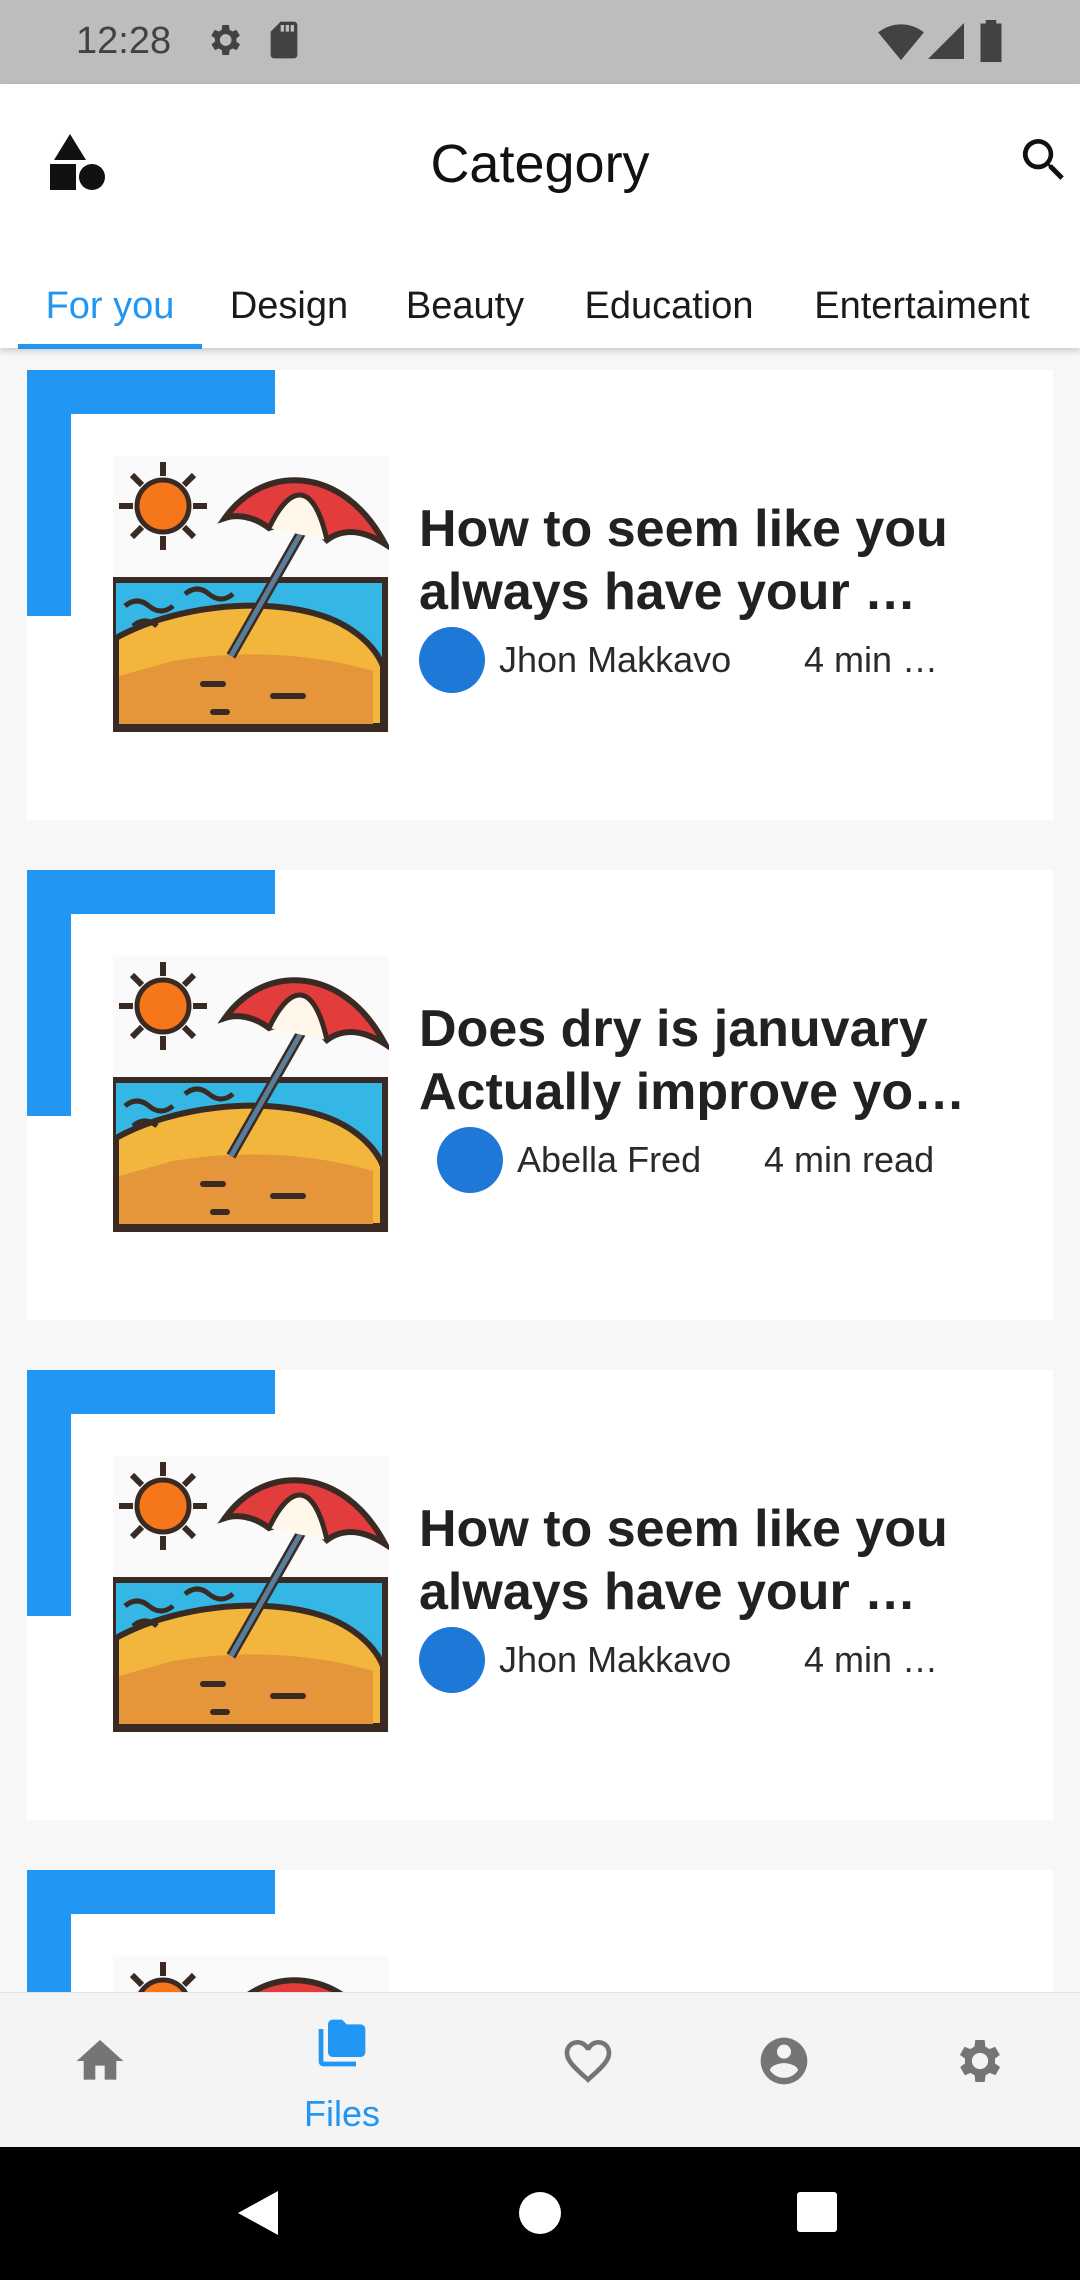 The height and width of the screenshot is (2280, 1080). Describe the element at coordinates (946, 41) in the screenshot. I see `signal-icon` at that location.